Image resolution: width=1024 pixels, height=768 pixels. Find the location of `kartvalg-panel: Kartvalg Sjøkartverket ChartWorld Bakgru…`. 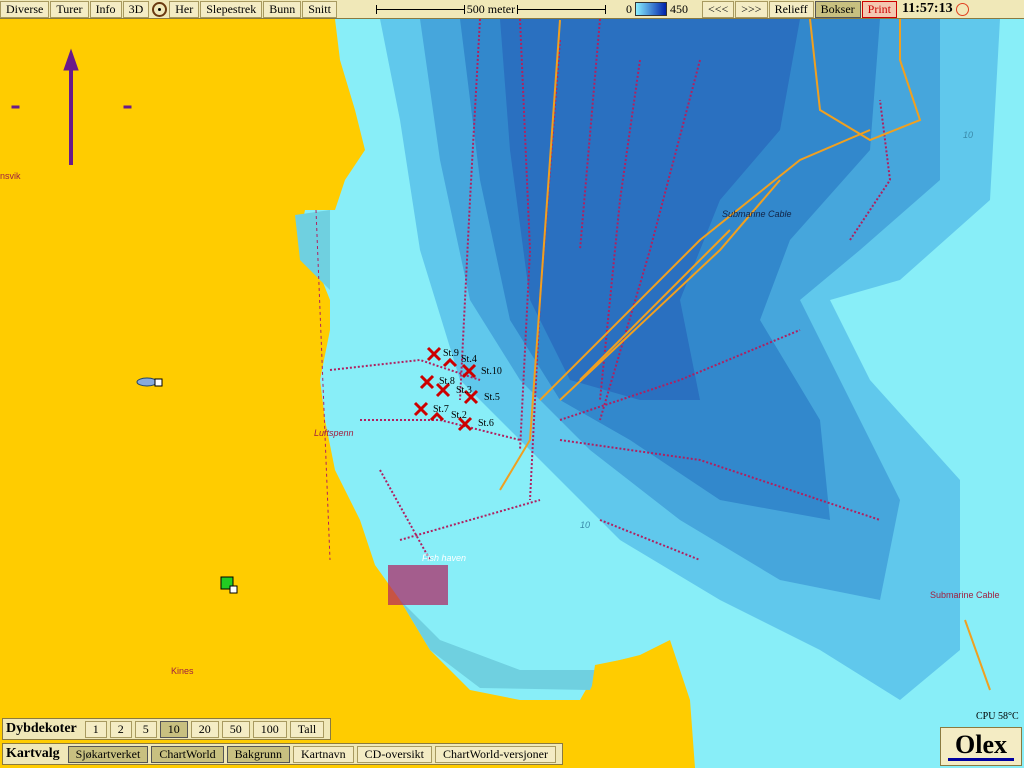

kartvalg-panel: Kartvalg Sjøkartverket ChartWorld Bakgru… is located at coordinates (282, 754).